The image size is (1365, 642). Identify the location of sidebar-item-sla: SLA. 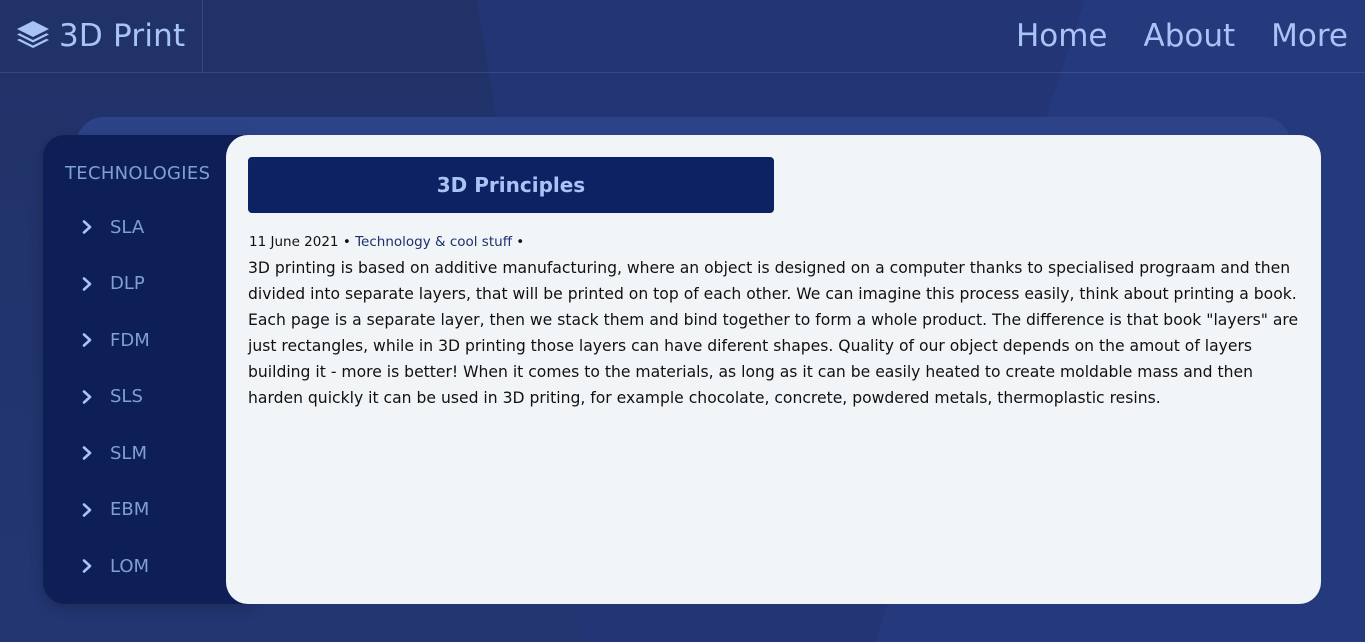
(134, 227).